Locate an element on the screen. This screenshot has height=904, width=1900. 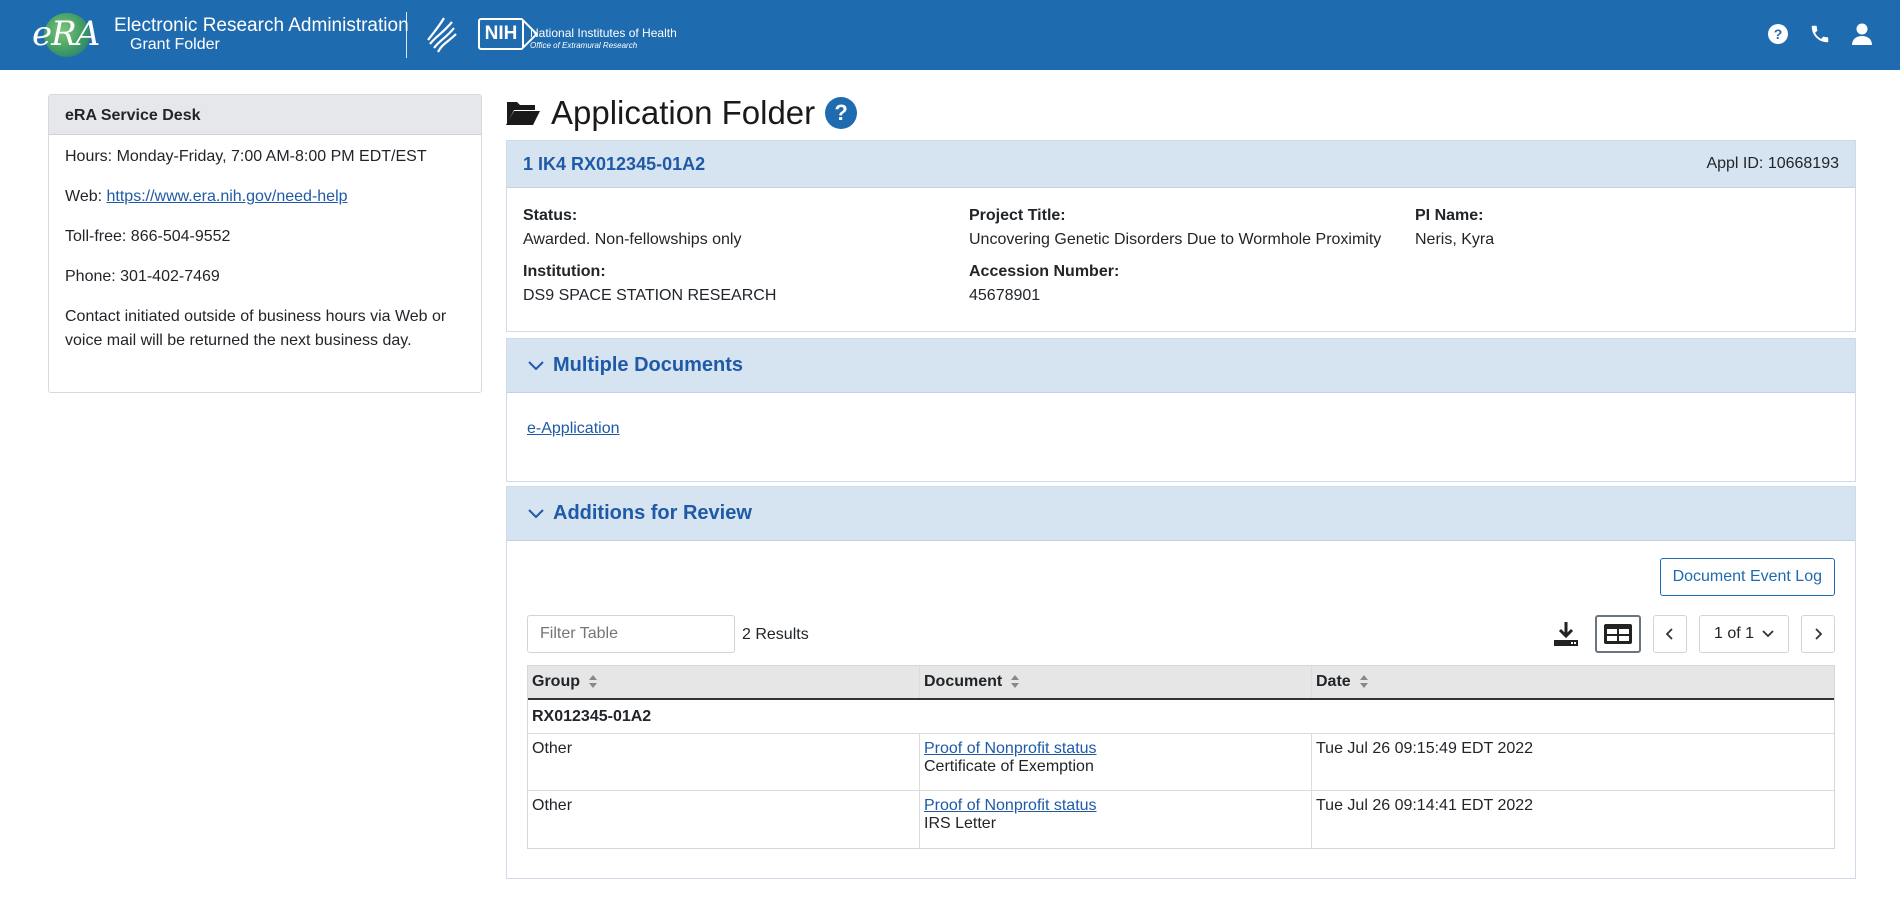
additions-title: Additions for Review is located at coordinates (652, 513).